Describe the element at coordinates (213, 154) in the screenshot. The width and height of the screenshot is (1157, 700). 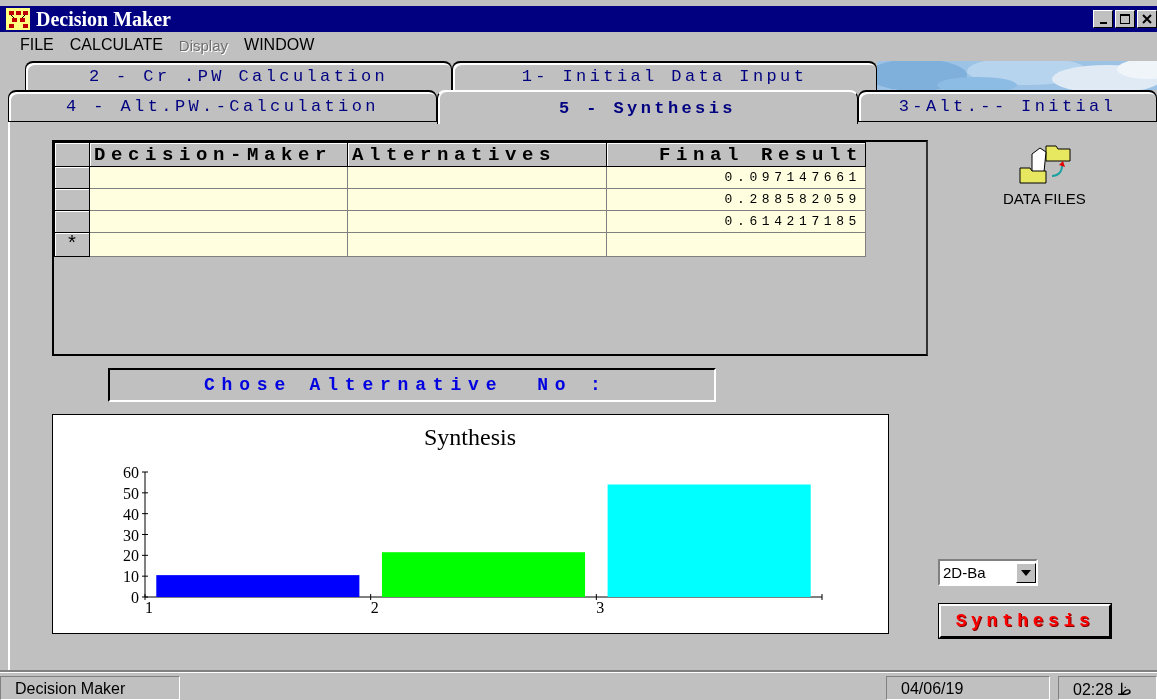
I see `column-header: Decision-Maker` at that location.